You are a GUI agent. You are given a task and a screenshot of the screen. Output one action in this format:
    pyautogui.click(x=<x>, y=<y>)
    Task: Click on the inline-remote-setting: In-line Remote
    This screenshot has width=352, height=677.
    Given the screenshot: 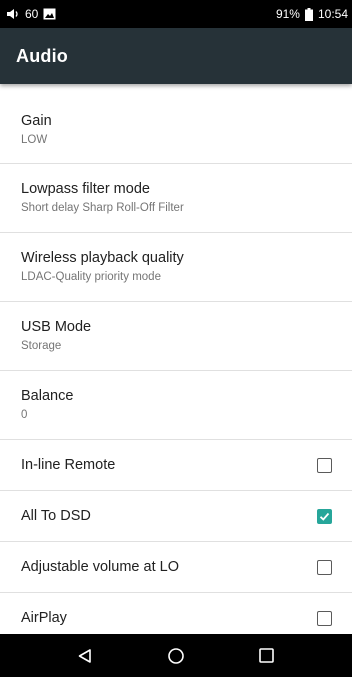 What is the action you would take?
    pyautogui.click(x=176, y=465)
    